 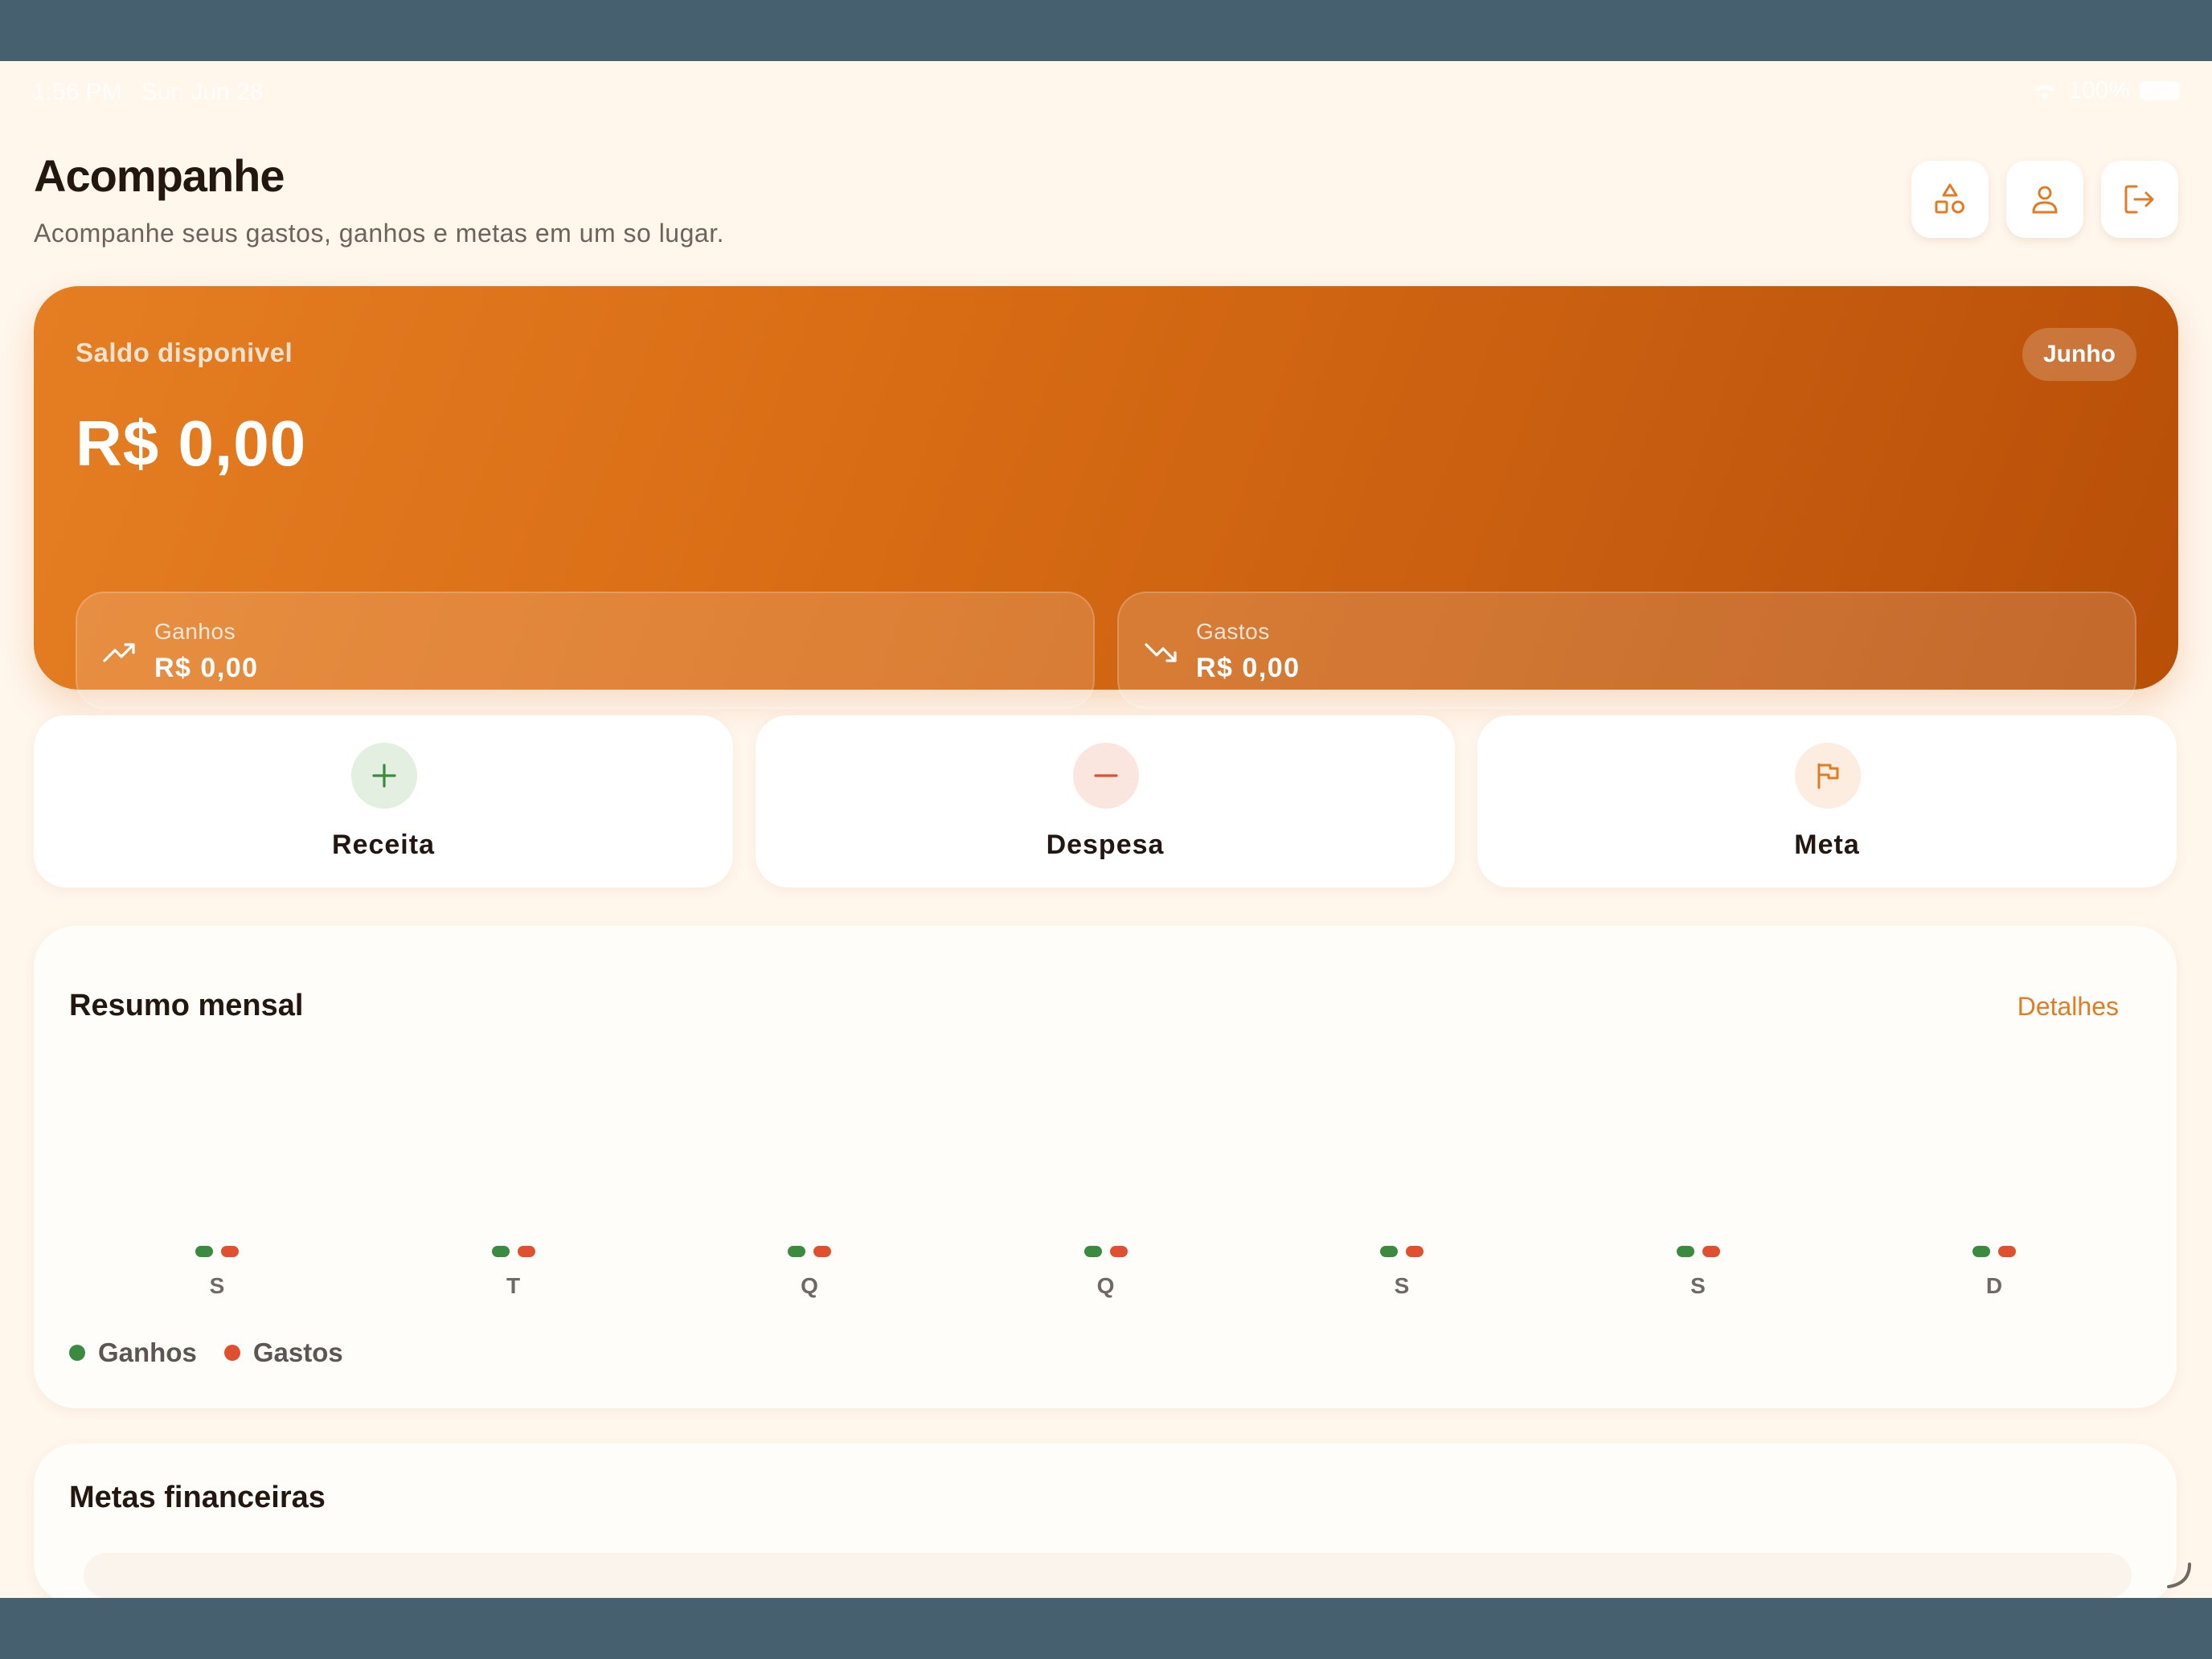 I want to click on financial-goals-title: Metas financeiras, so click(x=197, y=1497).